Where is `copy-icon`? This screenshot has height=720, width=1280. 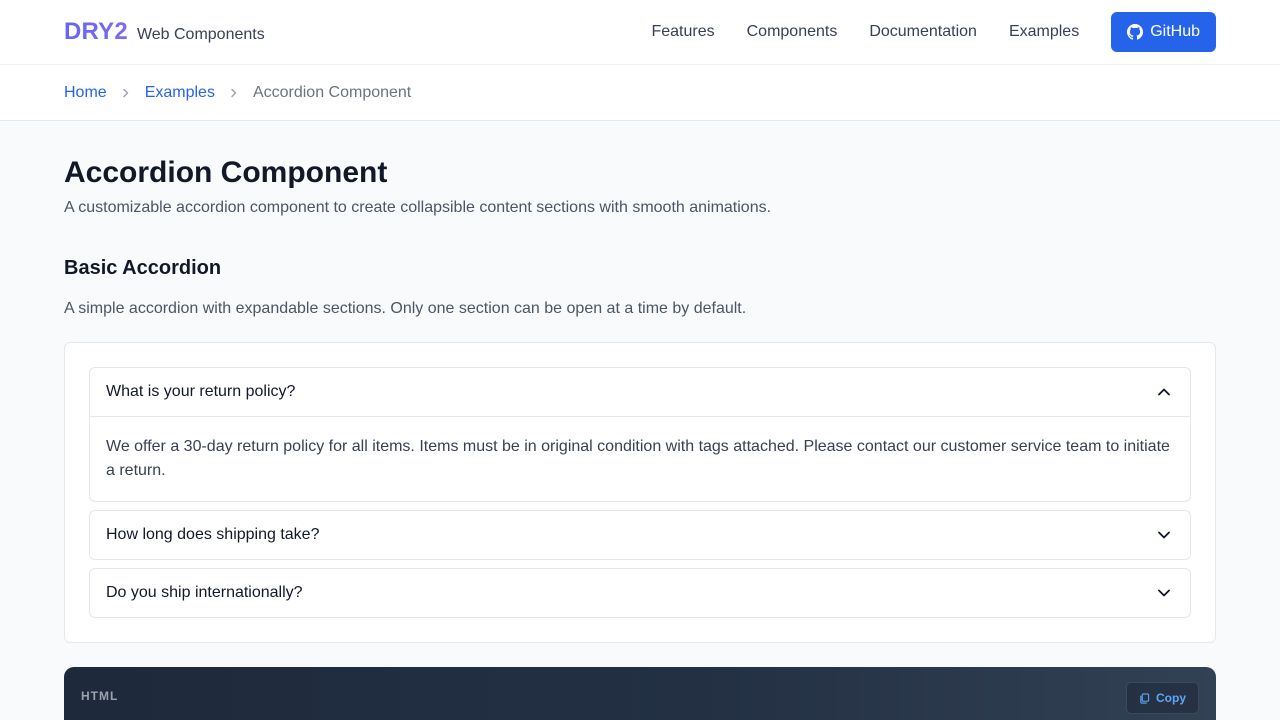 copy-icon is located at coordinates (1145, 698).